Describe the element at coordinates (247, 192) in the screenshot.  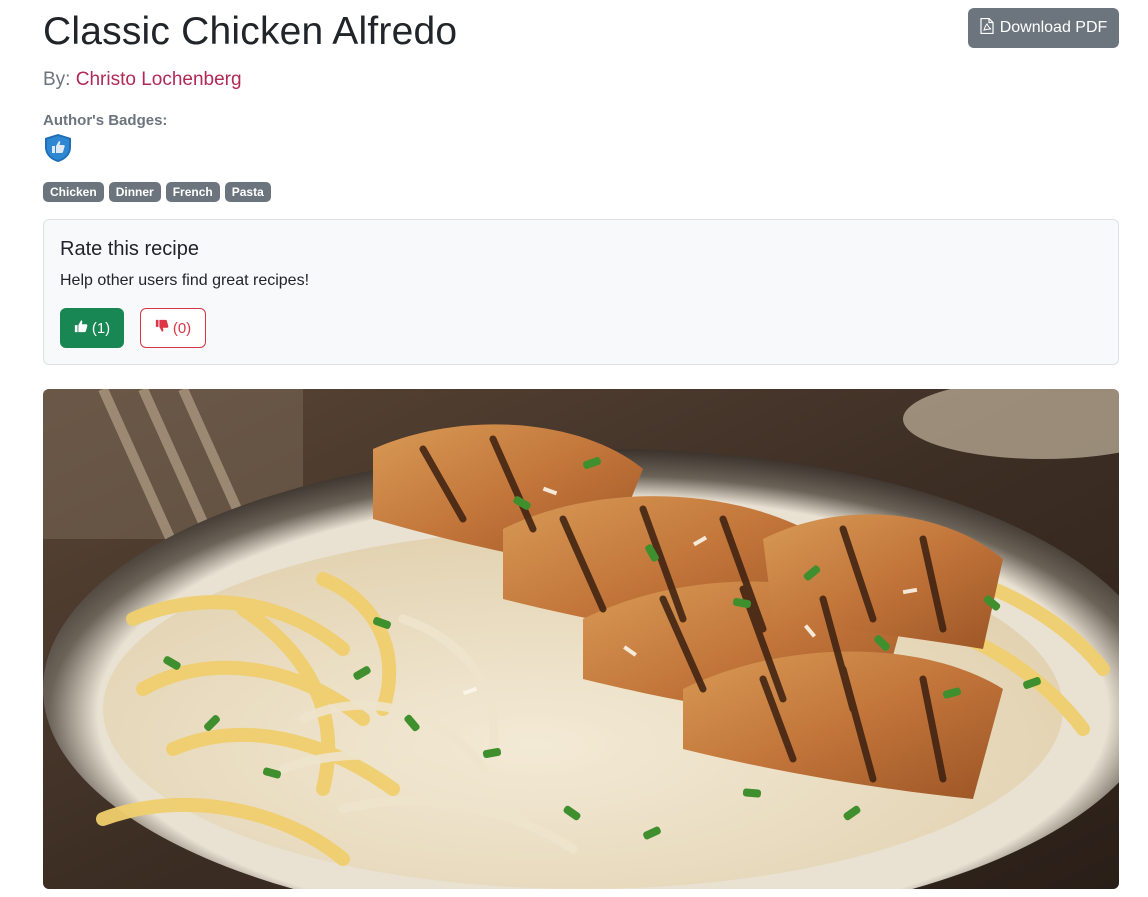
I see `tag-pasta: Pasta` at that location.